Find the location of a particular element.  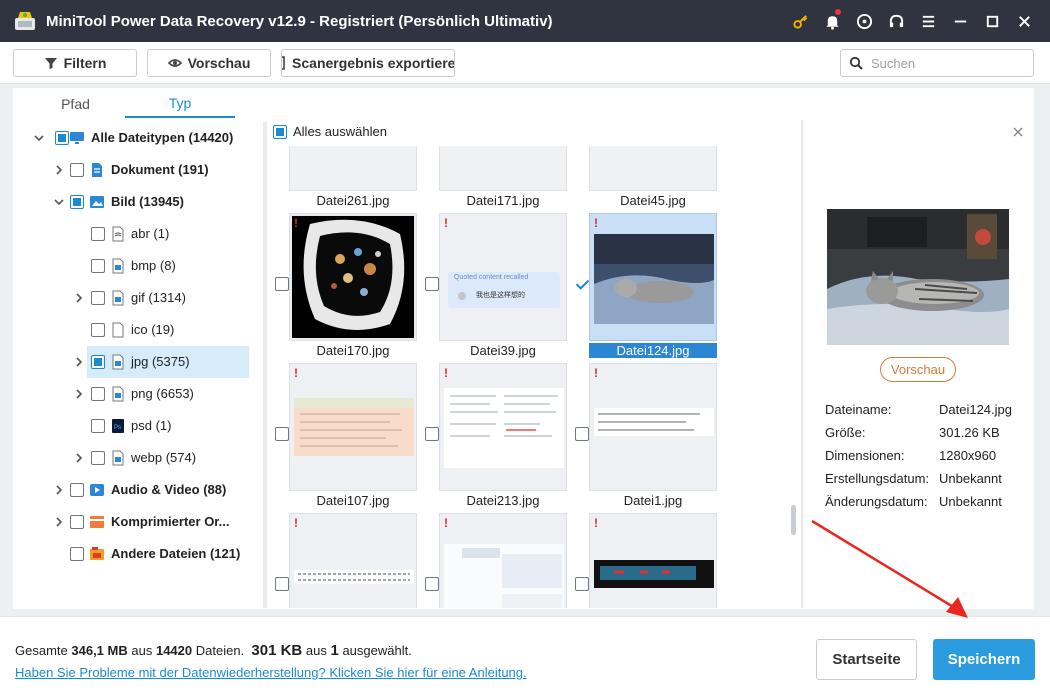

tree-item: ico (19) is located at coordinates (139, 330).